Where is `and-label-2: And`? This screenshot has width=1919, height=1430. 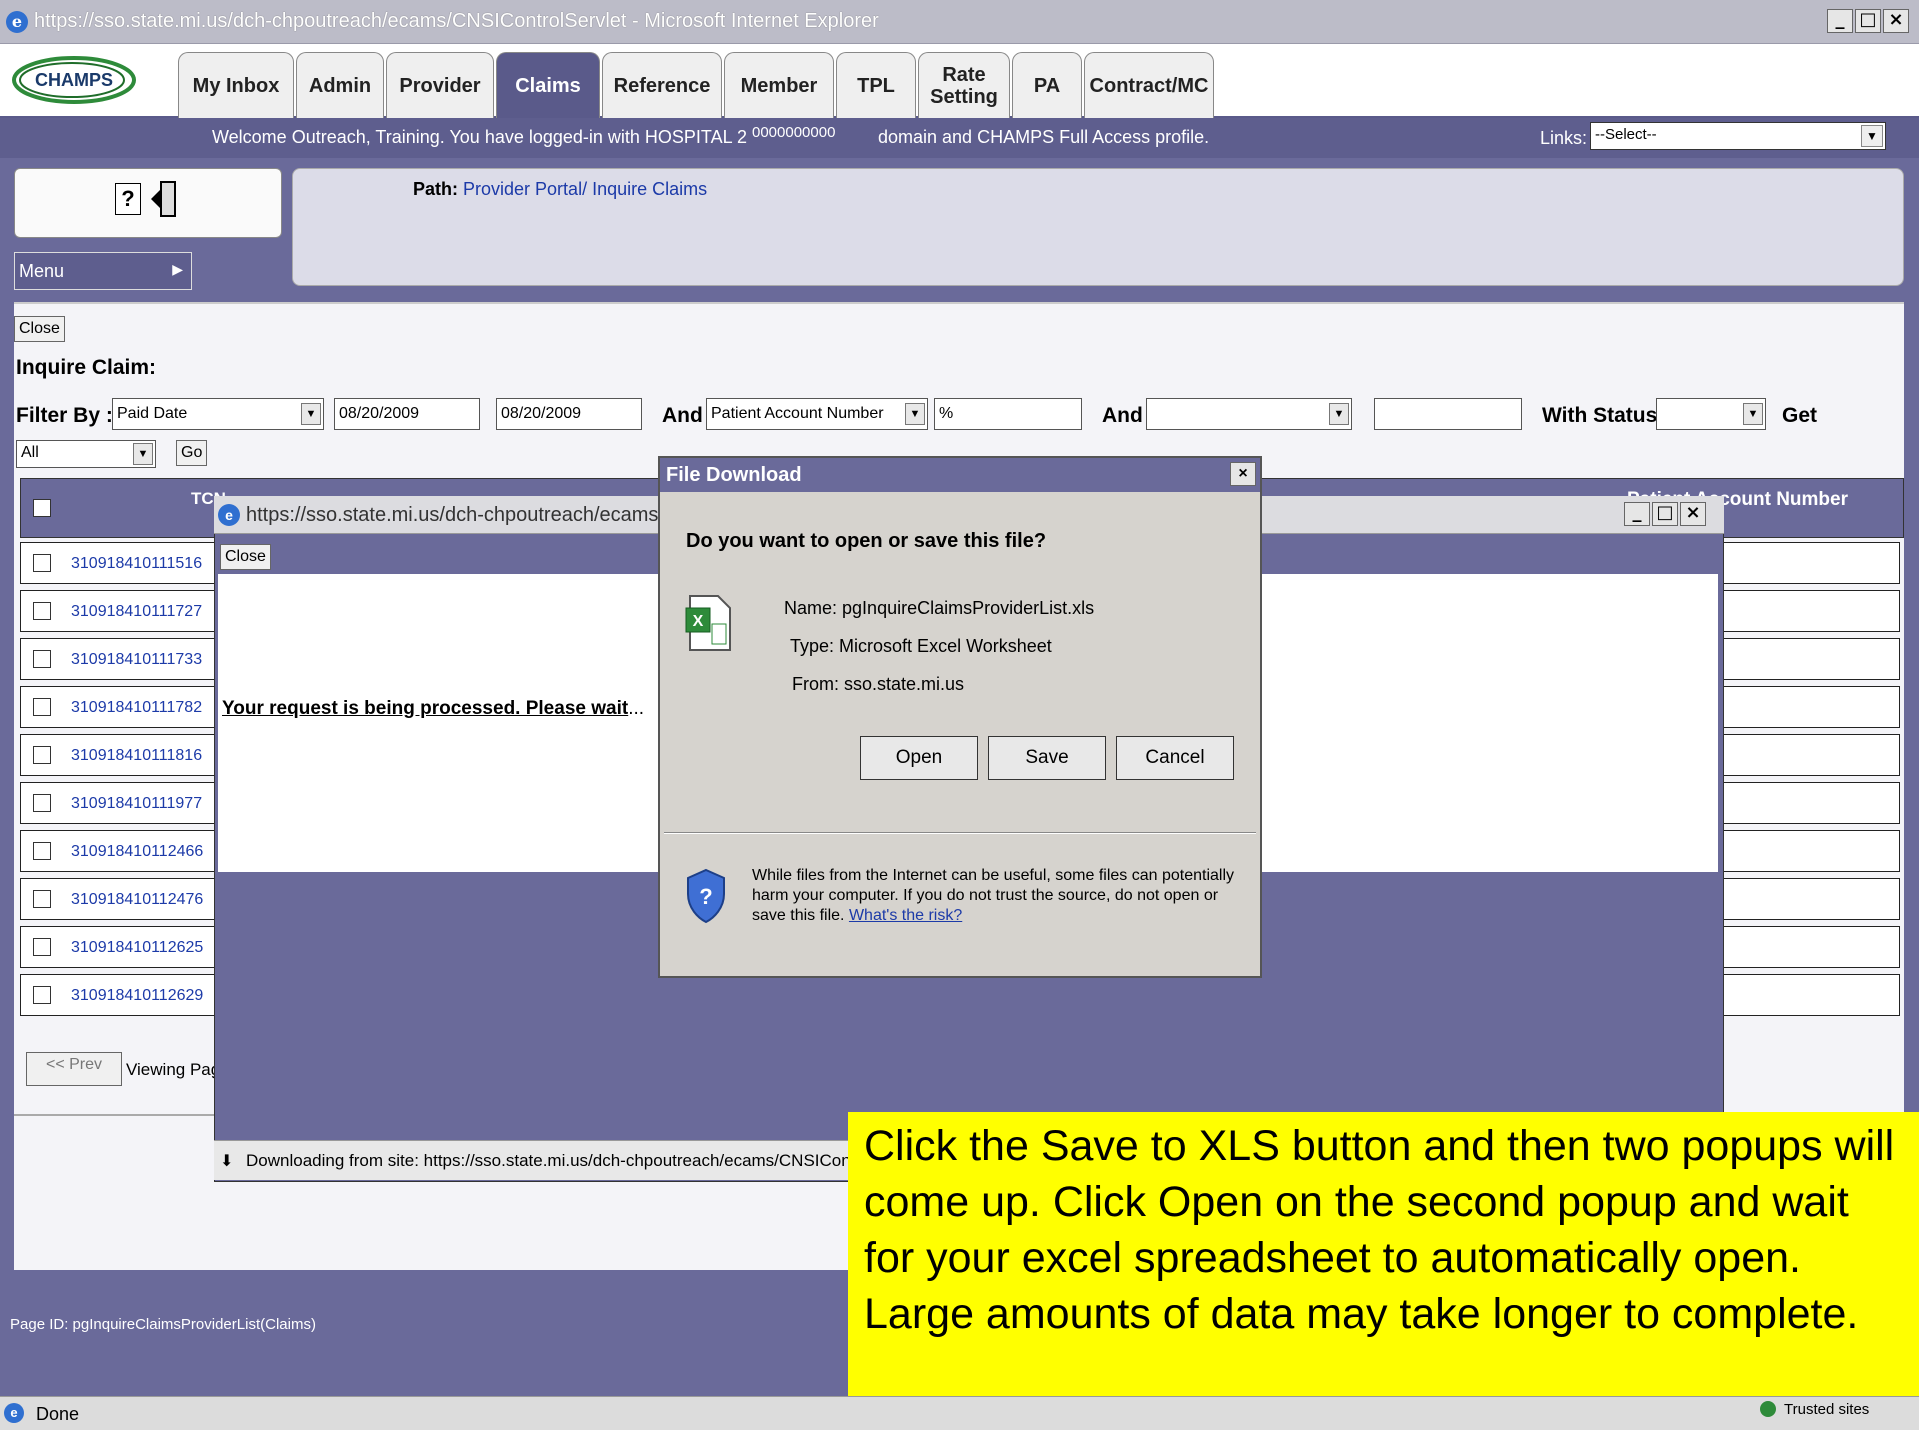 and-label-2: And is located at coordinates (1122, 415).